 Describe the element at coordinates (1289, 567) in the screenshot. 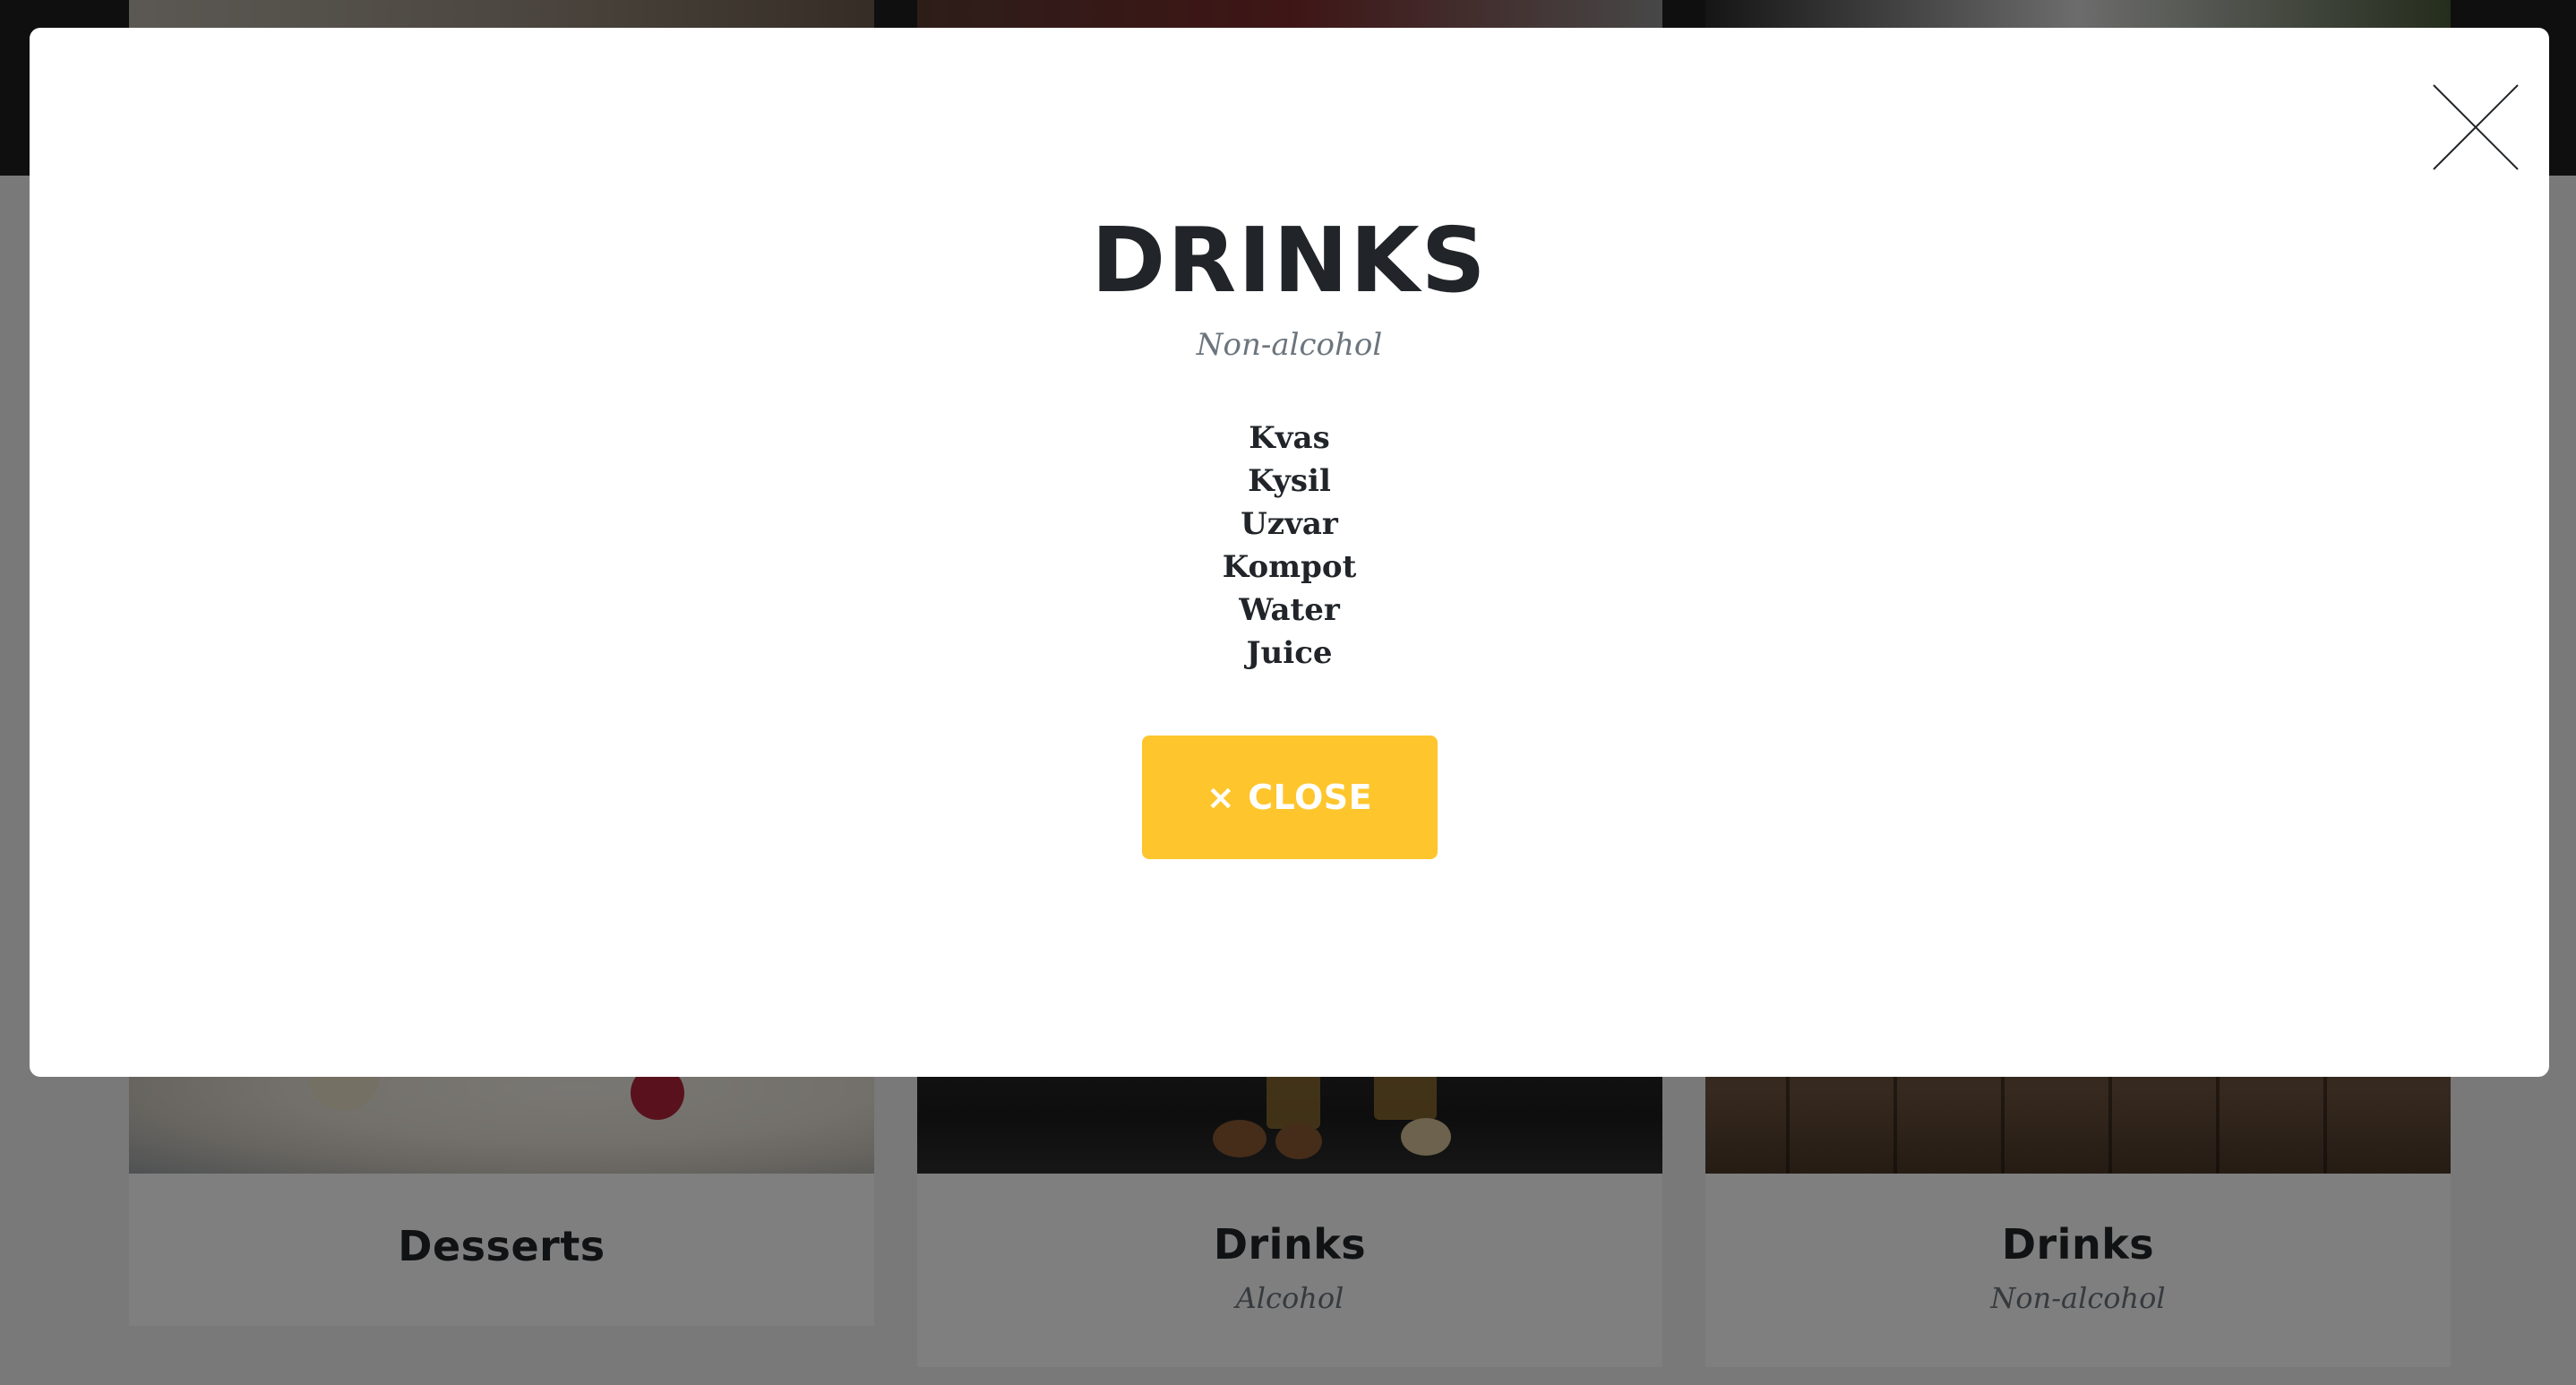

I see `list-item: Kompot` at that location.